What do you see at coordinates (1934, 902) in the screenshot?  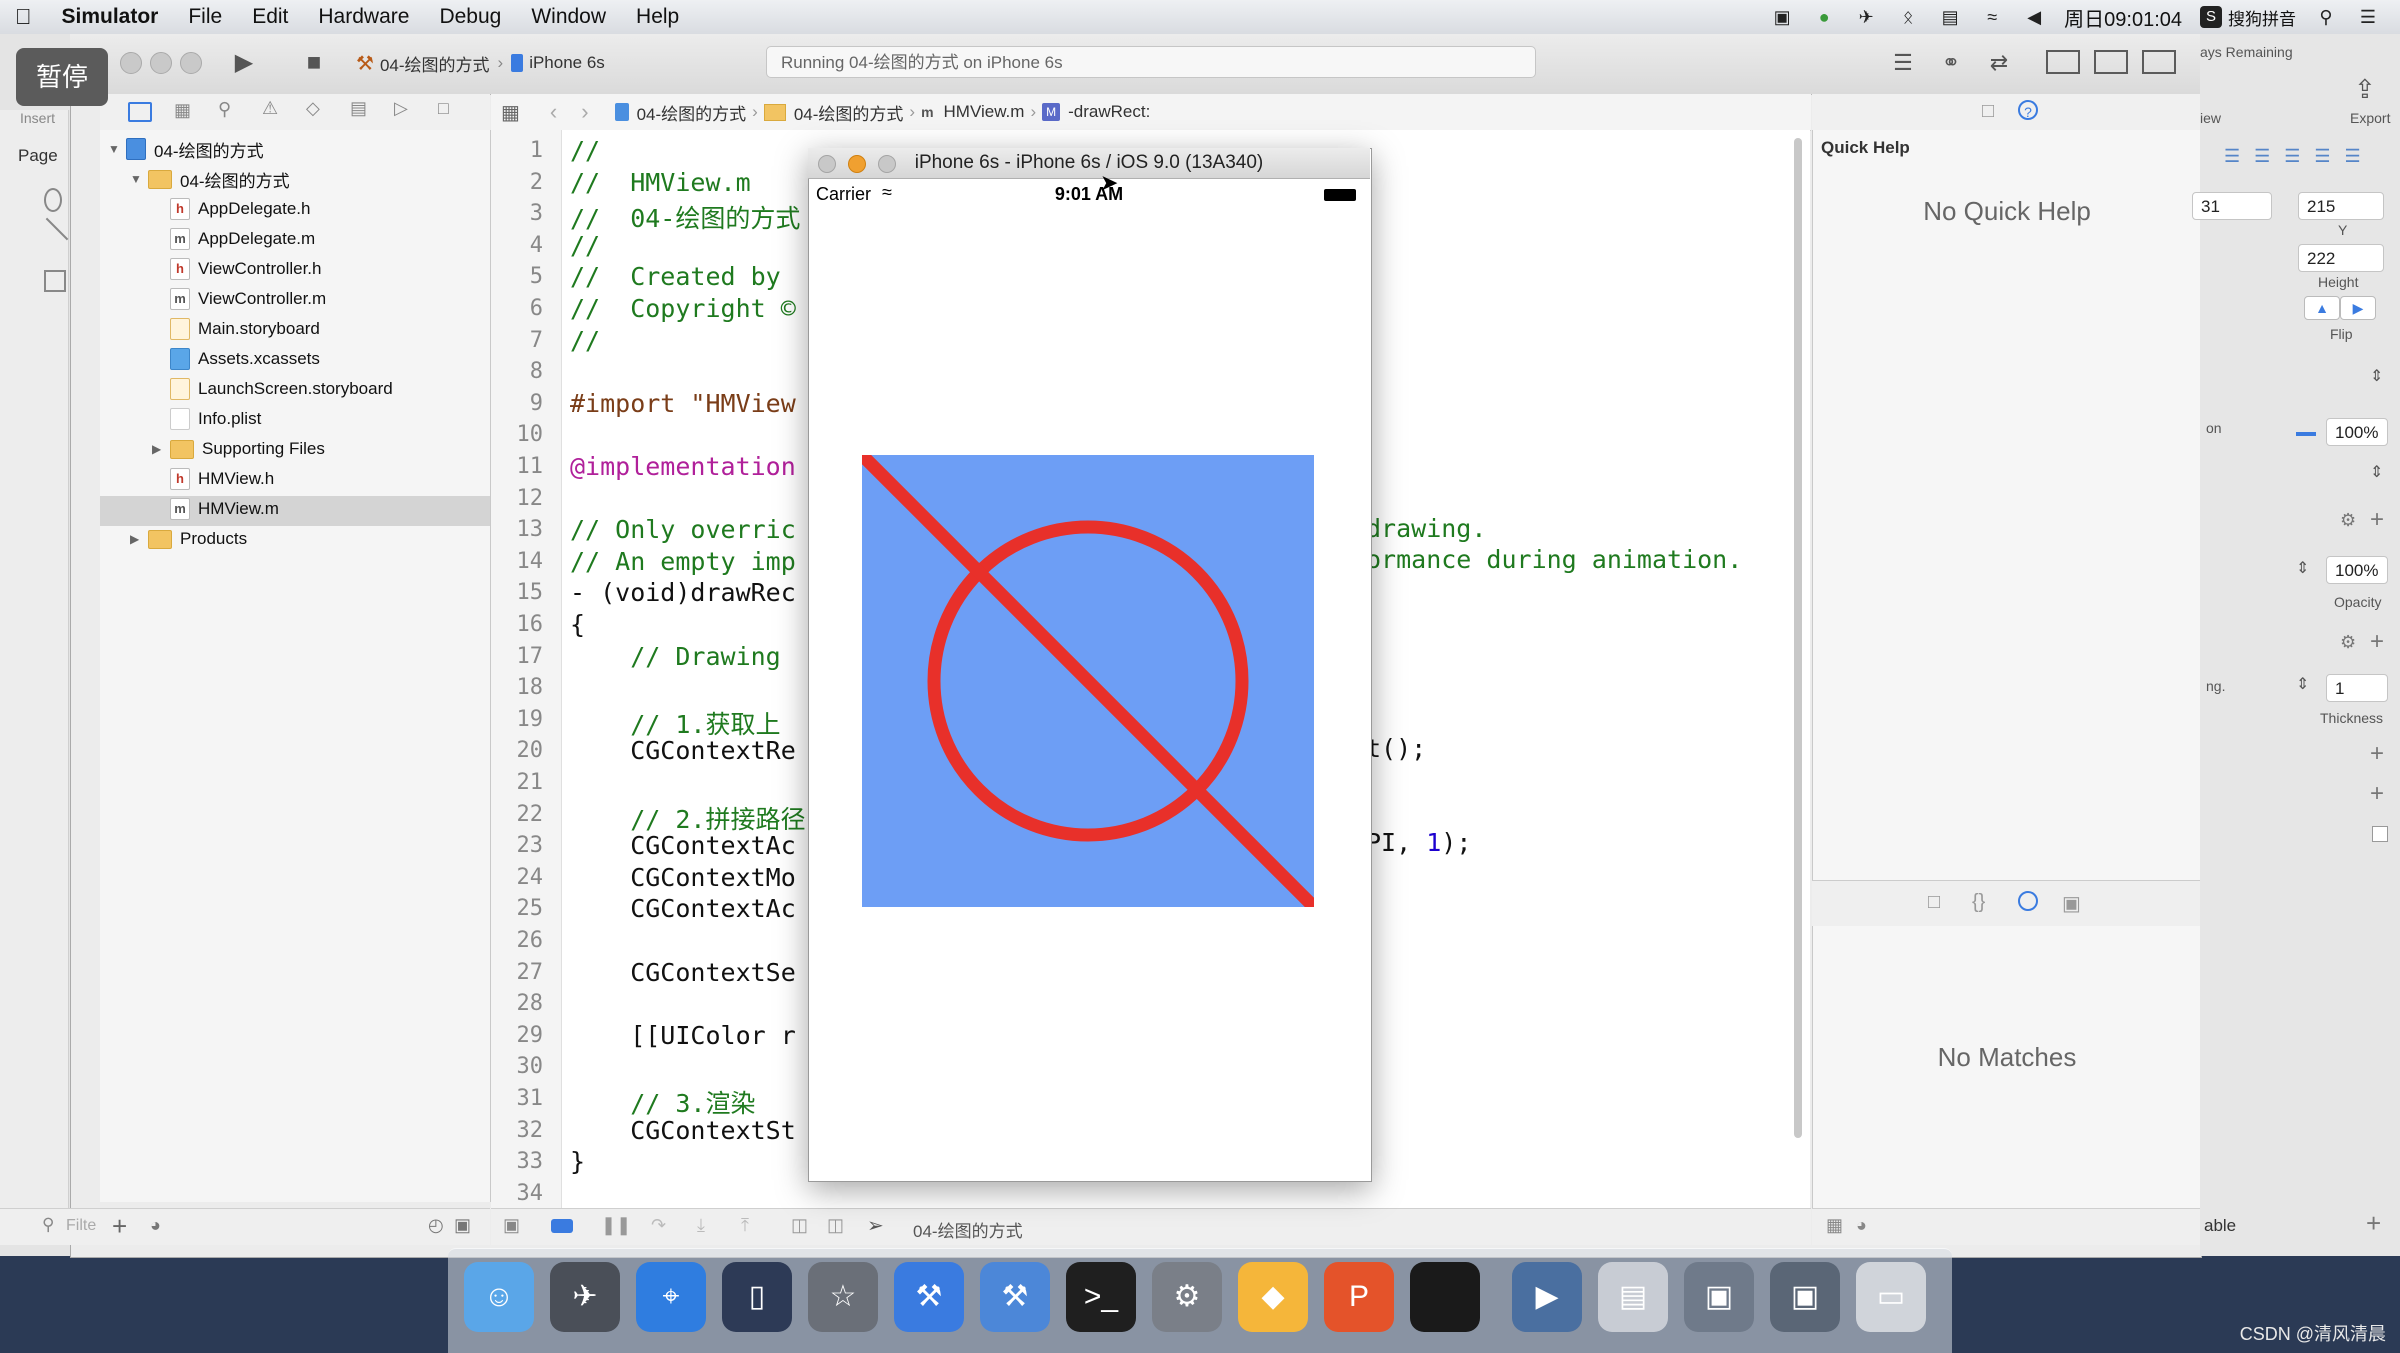 I see `file-template-library-icon: □` at bounding box center [1934, 902].